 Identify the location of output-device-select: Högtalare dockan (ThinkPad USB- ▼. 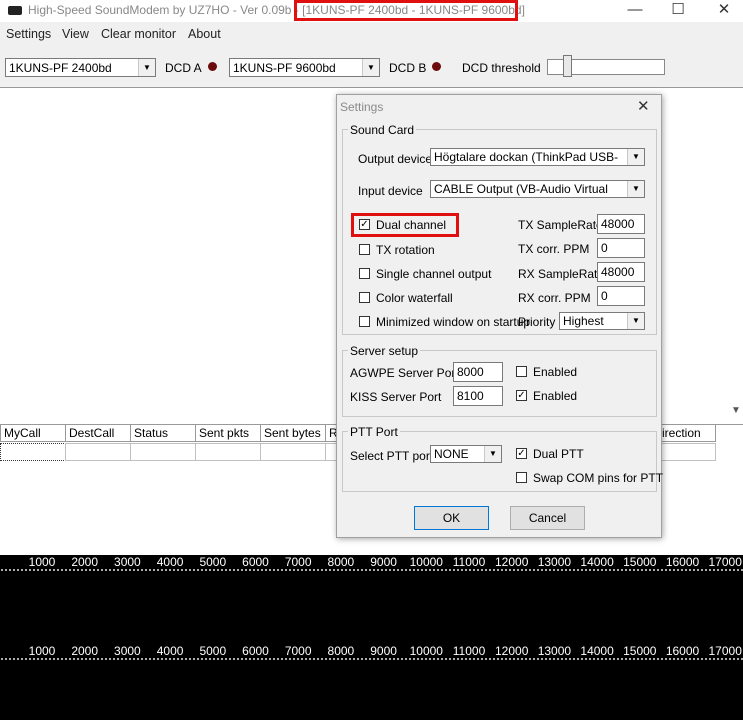
(537, 157).